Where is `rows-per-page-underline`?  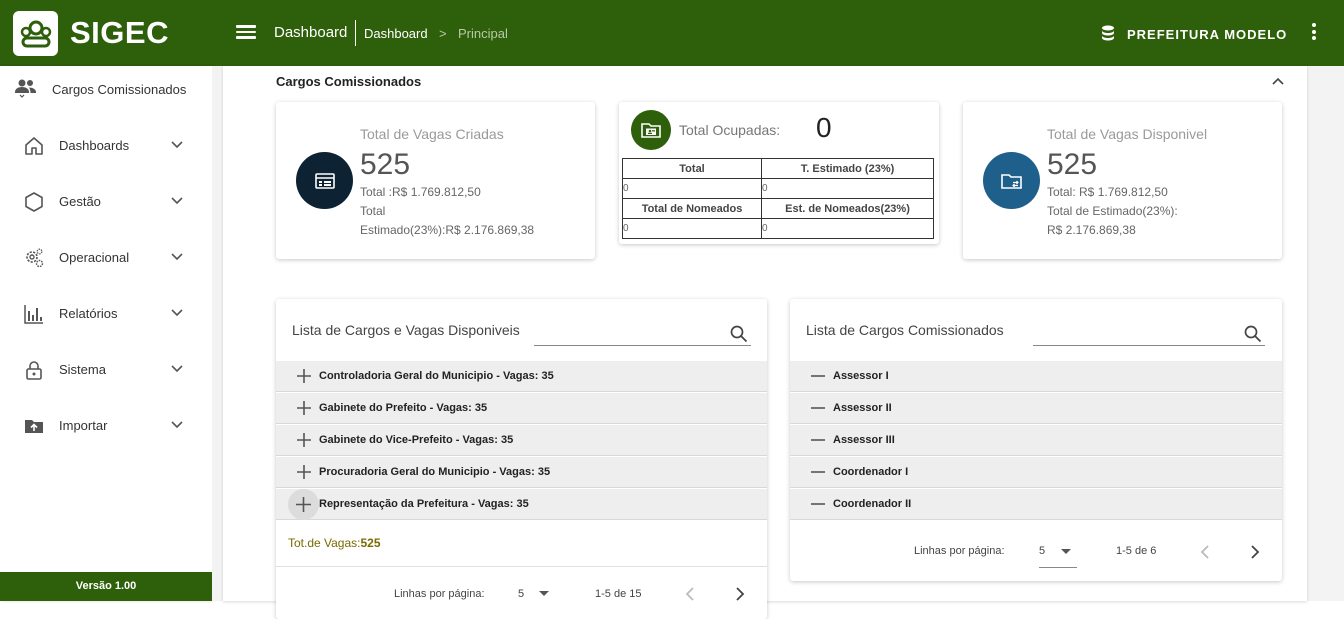
rows-per-page-underline is located at coordinates (1058, 567).